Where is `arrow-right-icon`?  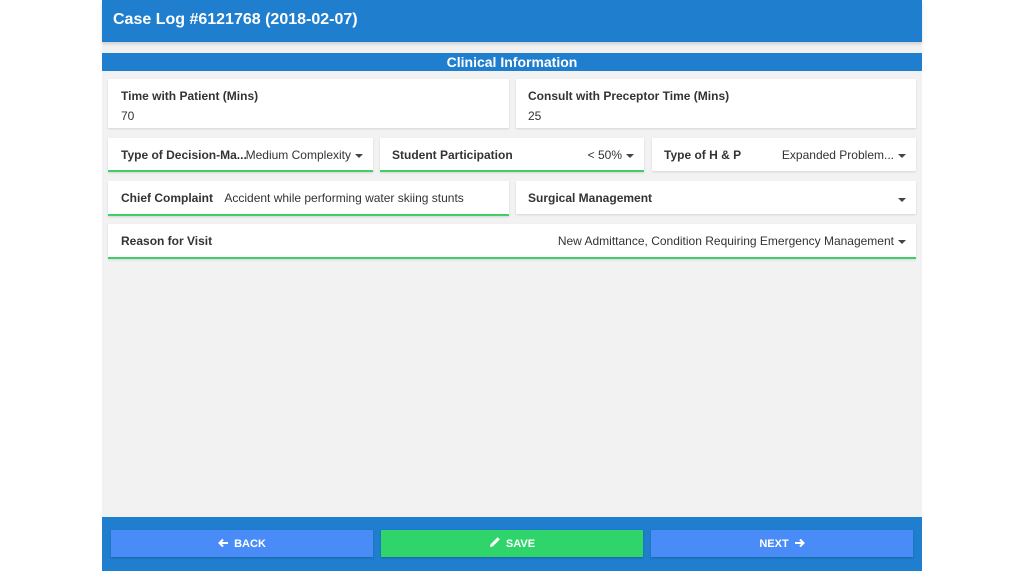 arrow-right-icon is located at coordinates (799, 543).